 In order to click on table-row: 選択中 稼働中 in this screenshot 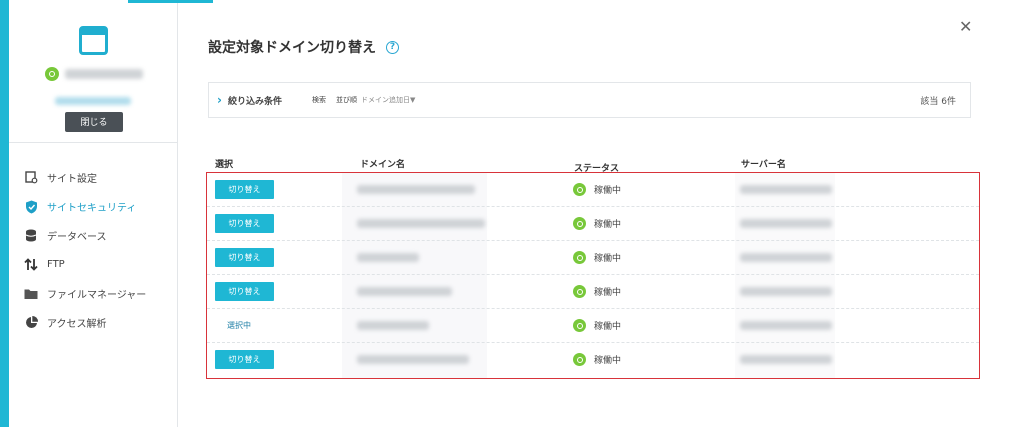, I will do `click(593, 326)`.